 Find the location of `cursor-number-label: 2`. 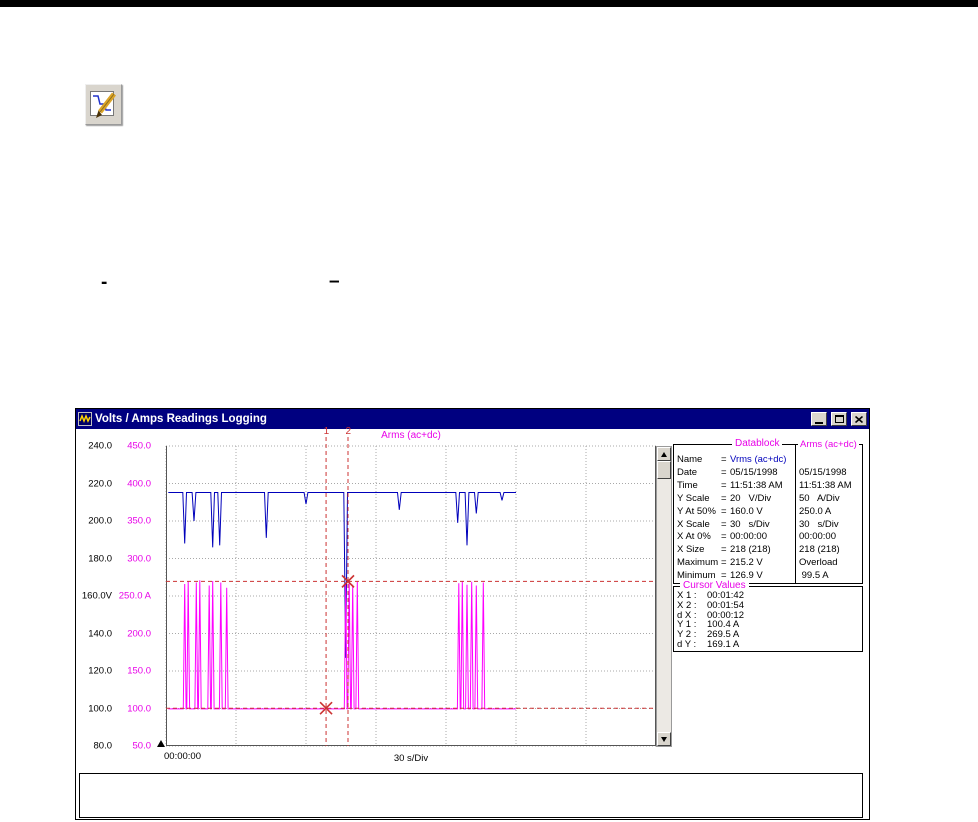

cursor-number-label: 2 is located at coordinates (349, 431).